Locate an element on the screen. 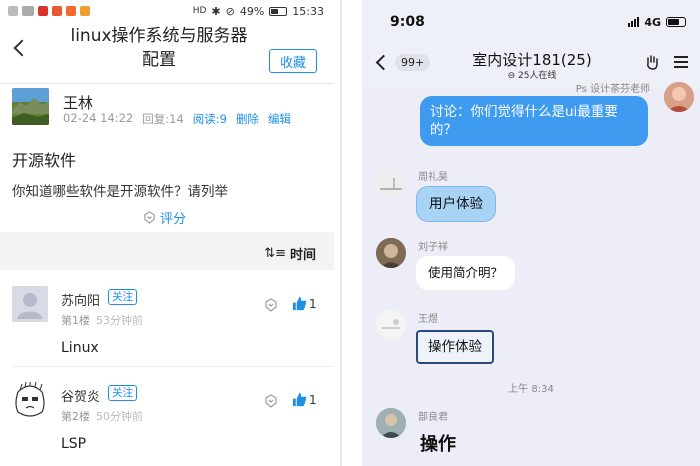  status-time: 9:08 is located at coordinates (407, 22).